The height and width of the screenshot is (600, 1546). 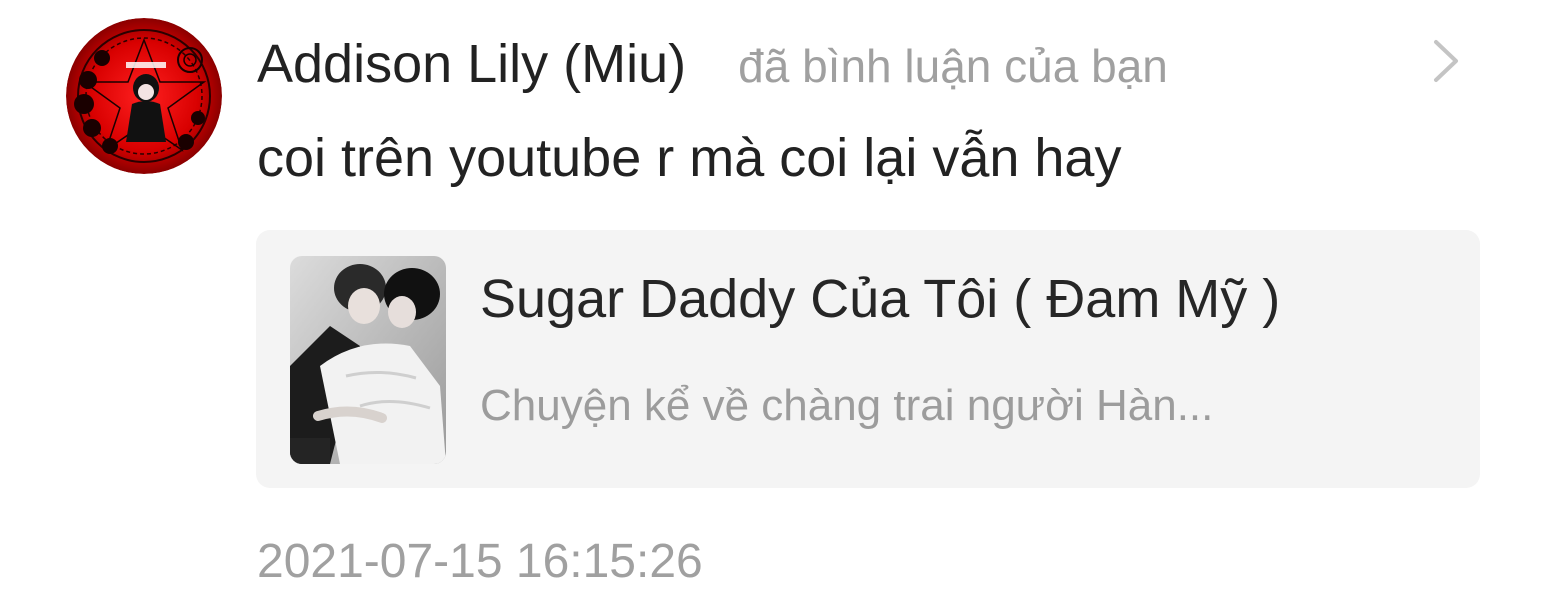 I want to click on action-text: đã bình luận của bạn, so click(x=953, y=66).